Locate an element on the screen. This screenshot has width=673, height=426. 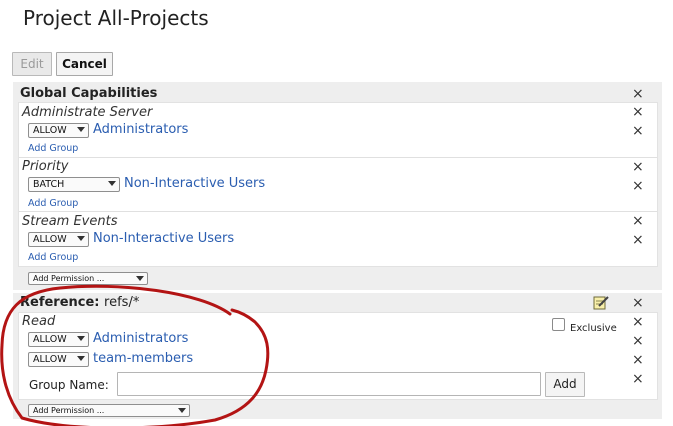
reference-heading: Reference: refs/* is located at coordinates (79, 302).